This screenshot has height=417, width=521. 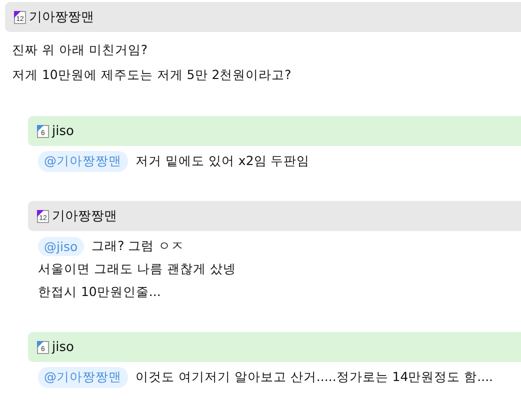 What do you see at coordinates (223, 161) in the screenshot?
I see `comment-text: 저거 밑에도 있어 x2임 두판임` at bounding box center [223, 161].